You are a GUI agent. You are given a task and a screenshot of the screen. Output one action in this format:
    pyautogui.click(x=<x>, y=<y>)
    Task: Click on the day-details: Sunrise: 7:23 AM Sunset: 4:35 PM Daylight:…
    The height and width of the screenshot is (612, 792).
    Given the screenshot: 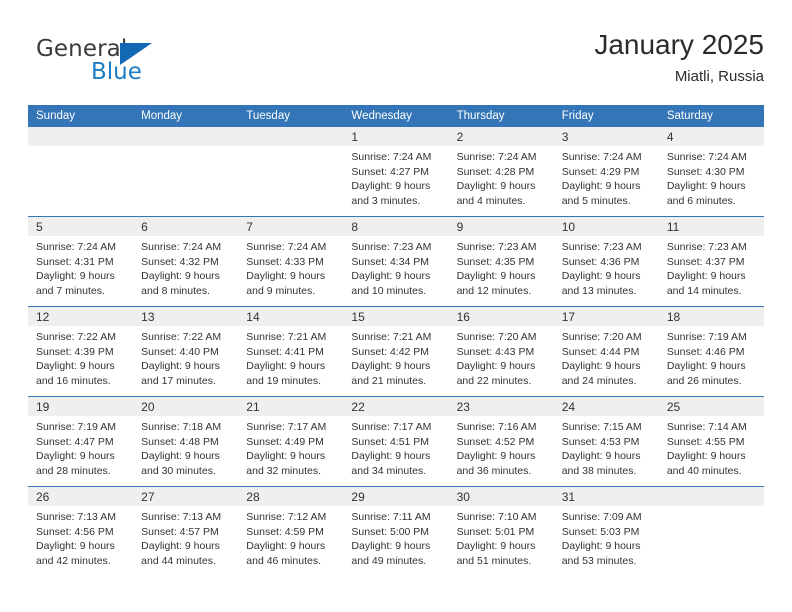 What is the action you would take?
    pyautogui.click(x=501, y=267)
    